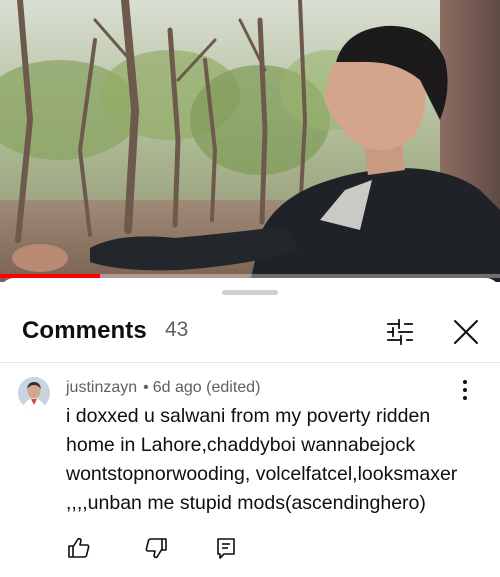 The image size is (500, 577). What do you see at coordinates (177, 329) in the screenshot?
I see `comments-count: 43` at bounding box center [177, 329].